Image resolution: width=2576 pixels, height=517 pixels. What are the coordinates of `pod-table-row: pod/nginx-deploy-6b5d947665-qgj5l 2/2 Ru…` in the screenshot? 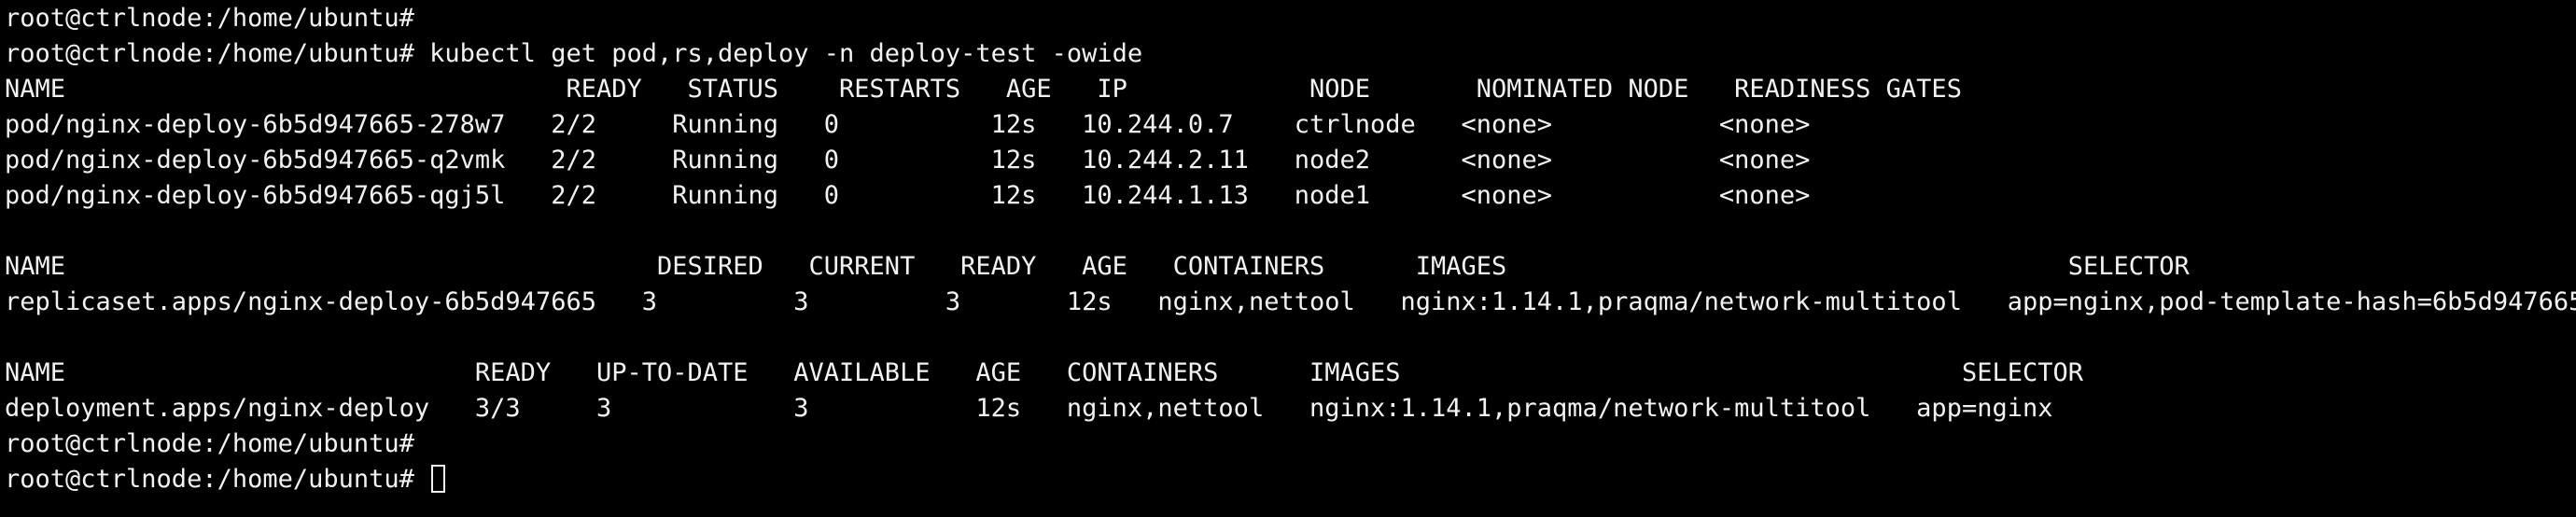 It's located at (908, 195).